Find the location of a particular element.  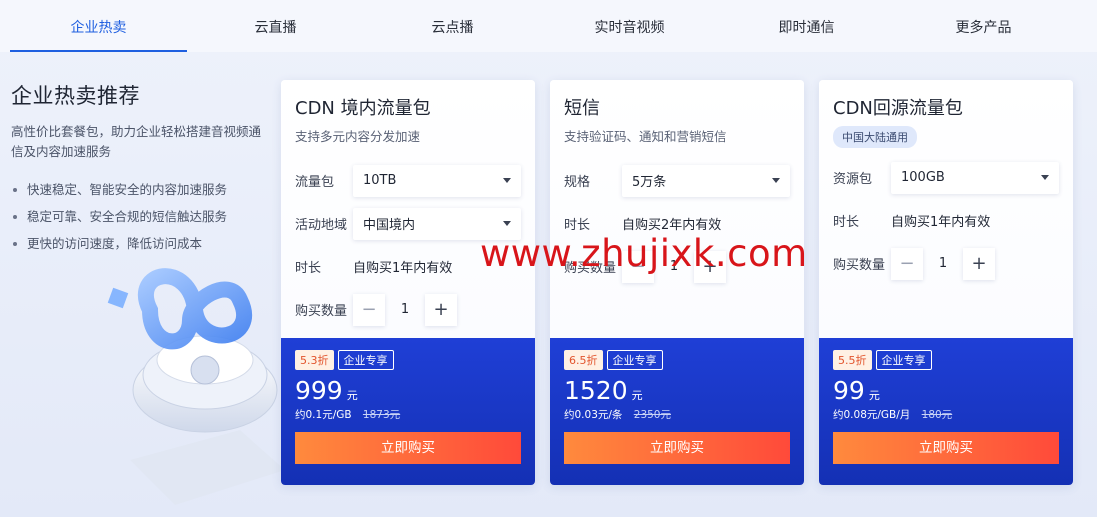

region-badge: 中国大陆通用 is located at coordinates (875, 137).